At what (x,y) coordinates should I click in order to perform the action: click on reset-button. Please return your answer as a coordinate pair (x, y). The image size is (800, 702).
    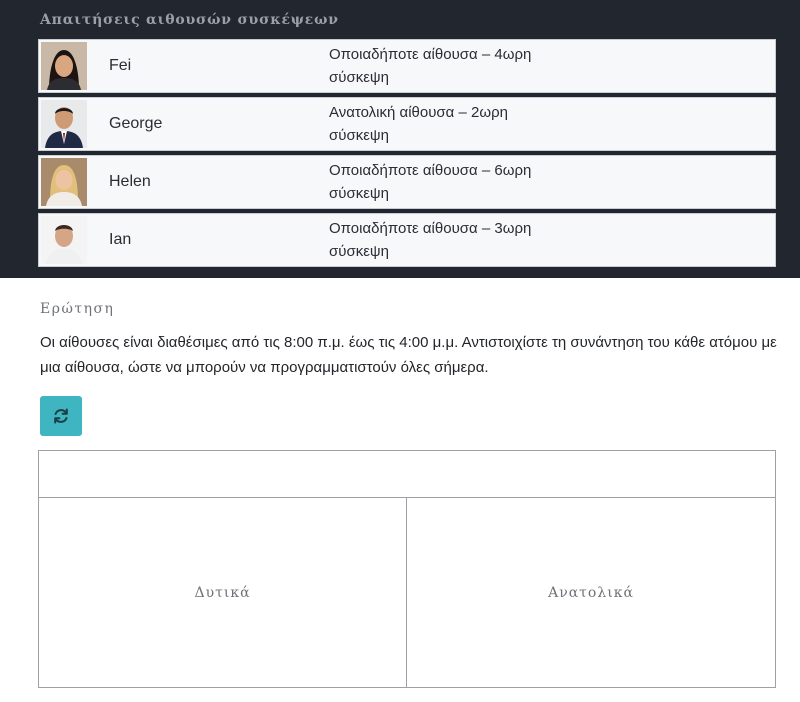
    Looking at the image, I should click on (61, 416).